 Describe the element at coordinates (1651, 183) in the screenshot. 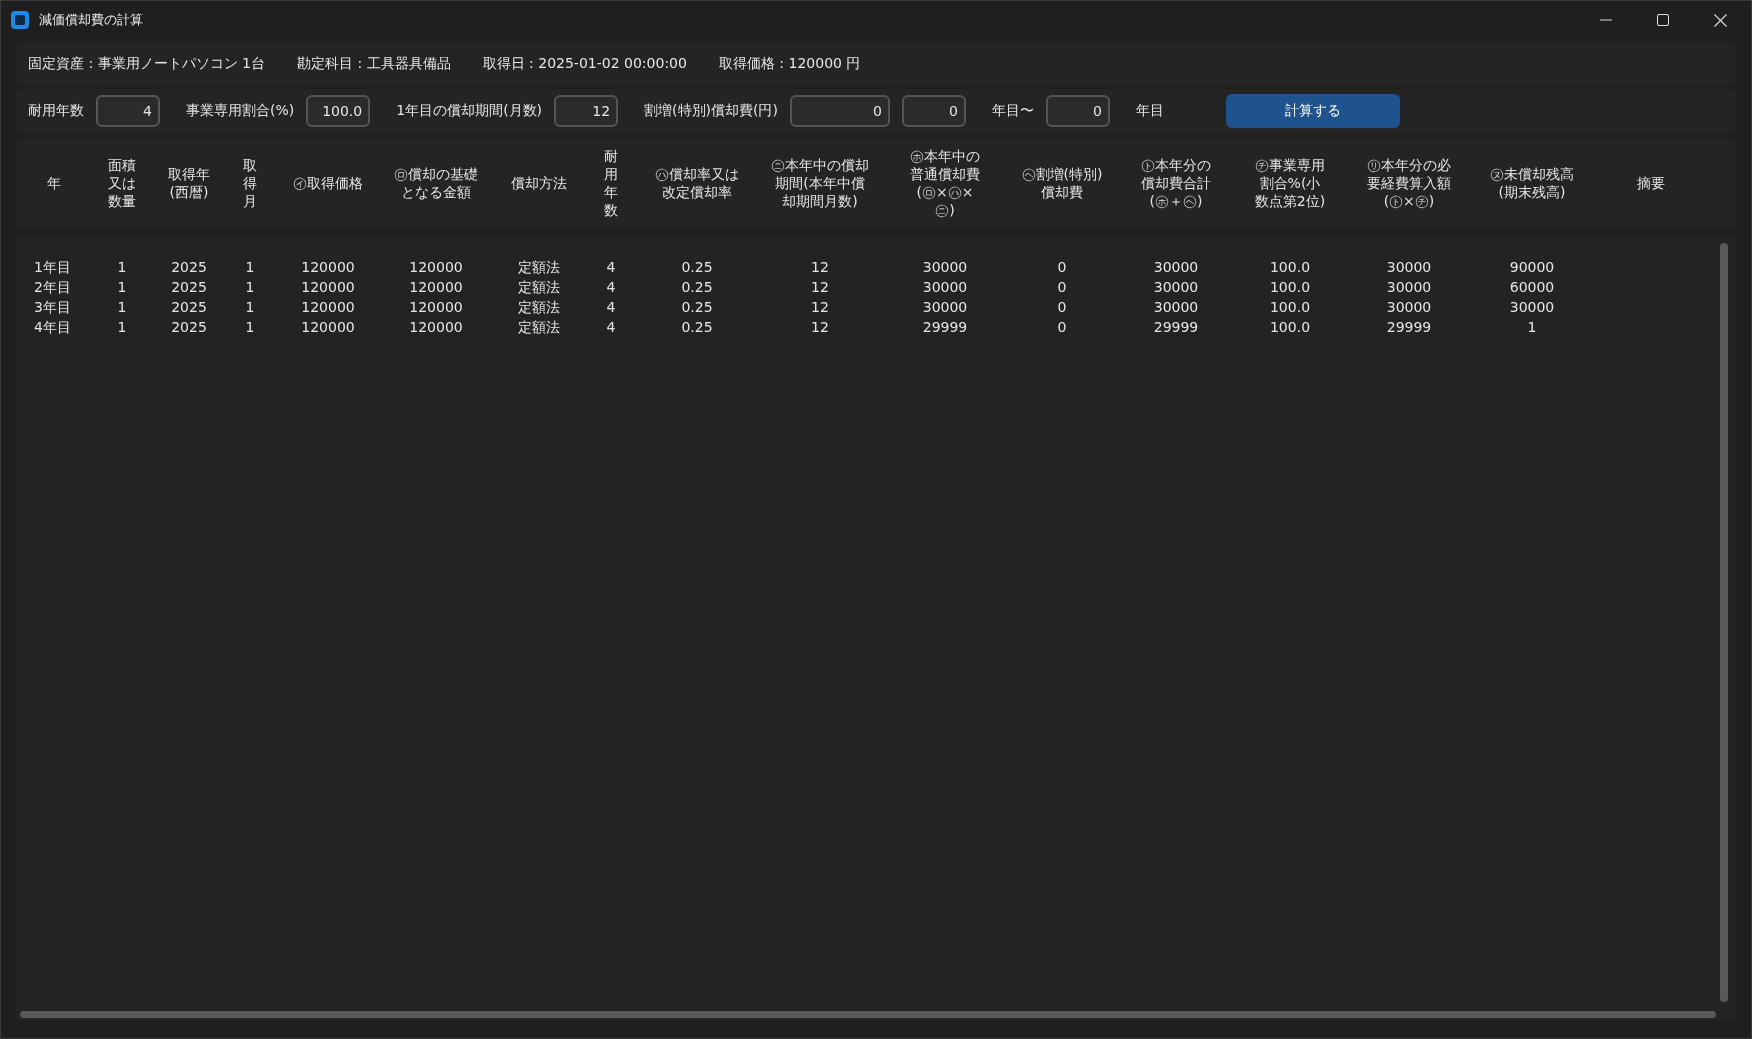

I see `column-header: 摘要` at that location.